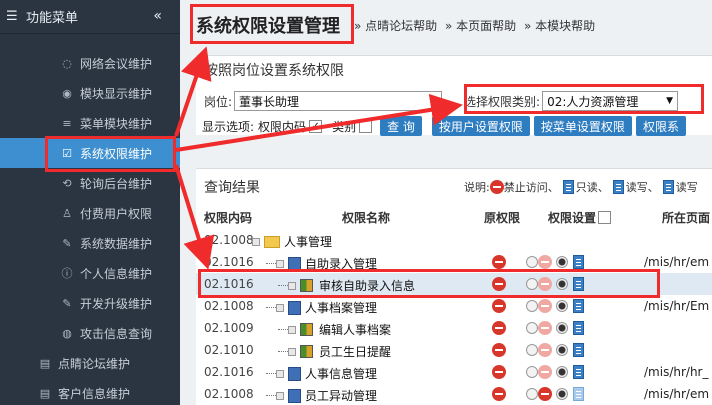  I want to click on options-row: 显示选项: 权限内码 ✓ 类别 查 询 按用户设置权限 按菜单设置权限 权限系, so click(457, 126).